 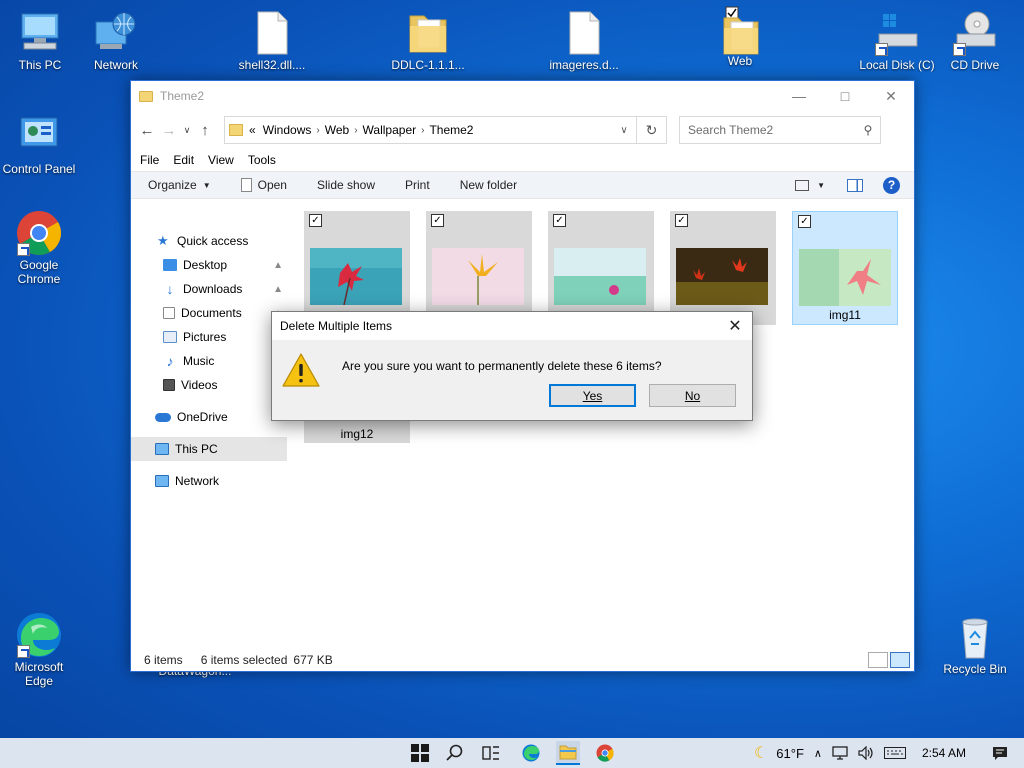 I want to click on breadcrumb-wallpaper: Wallpaper, so click(x=390, y=130).